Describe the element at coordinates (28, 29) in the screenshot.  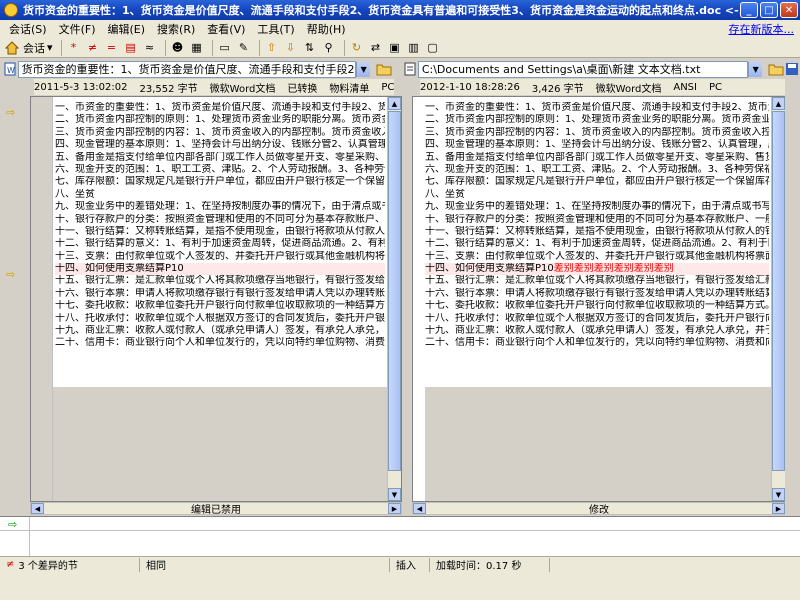
I see `menu-session: 会话(S)` at that location.